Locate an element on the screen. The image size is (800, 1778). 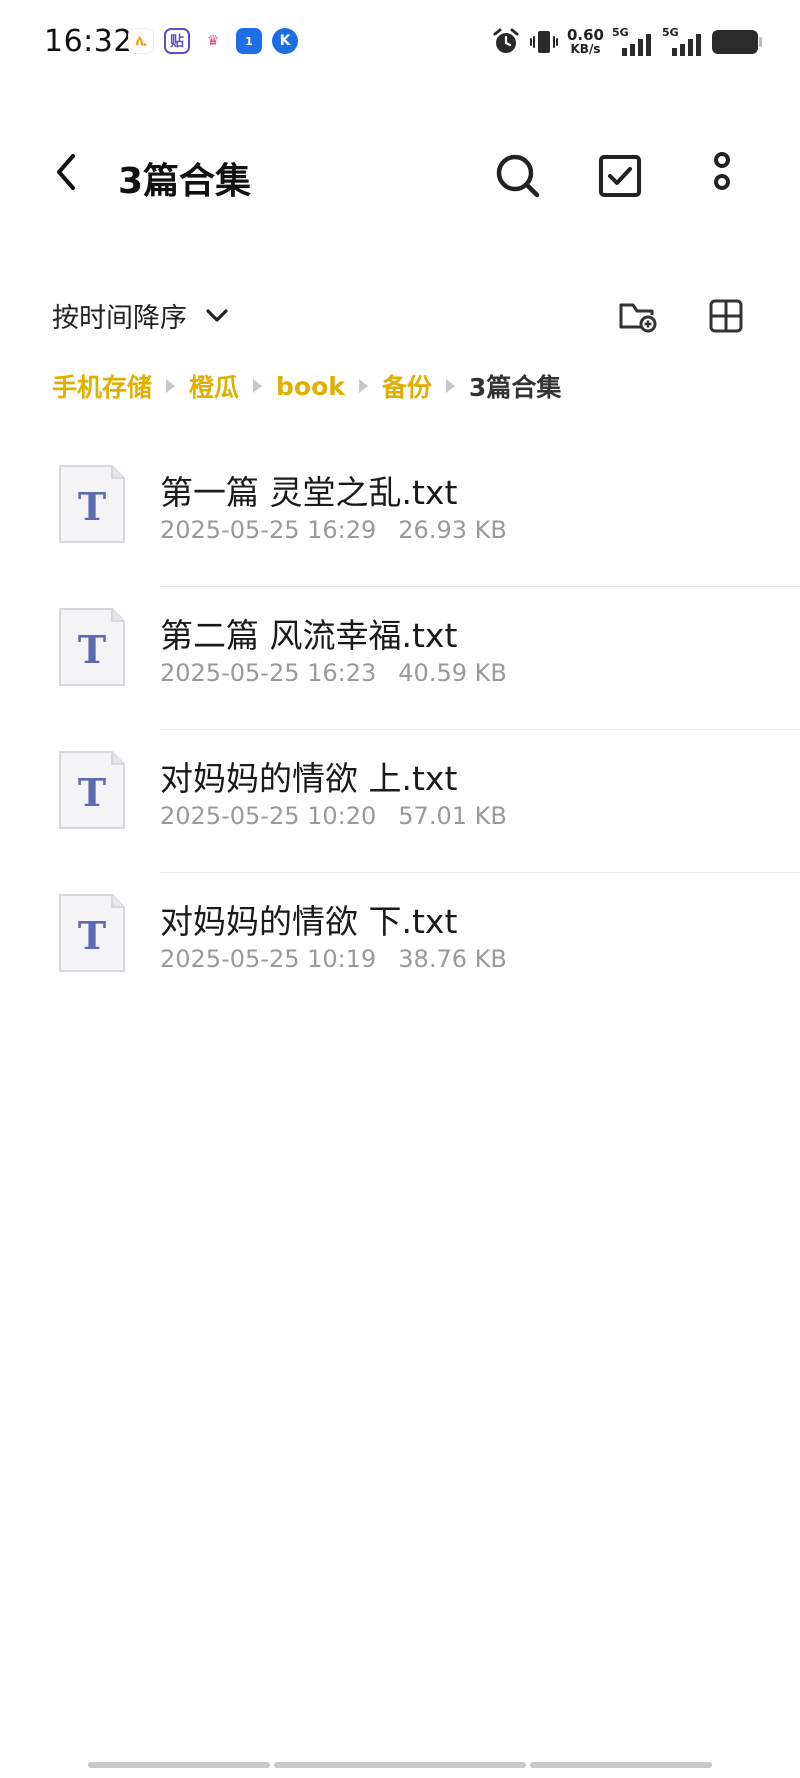
chevron-left-icon is located at coordinates (66, 172).